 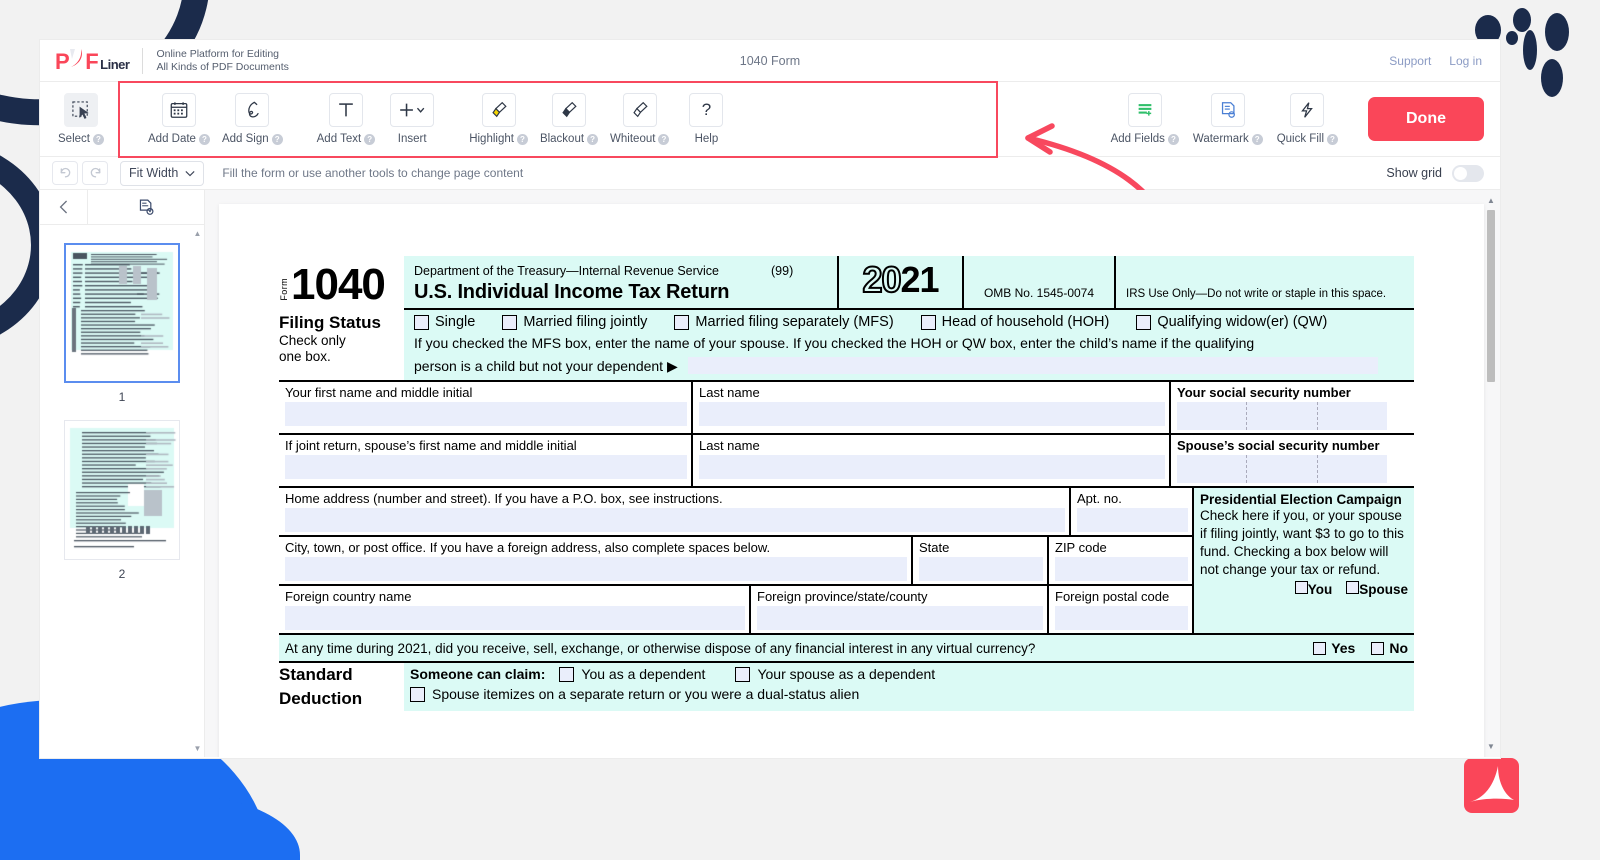 What do you see at coordinates (574, 322) in the screenshot?
I see `filing-status-option-mfj: Married filing jointly` at bounding box center [574, 322].